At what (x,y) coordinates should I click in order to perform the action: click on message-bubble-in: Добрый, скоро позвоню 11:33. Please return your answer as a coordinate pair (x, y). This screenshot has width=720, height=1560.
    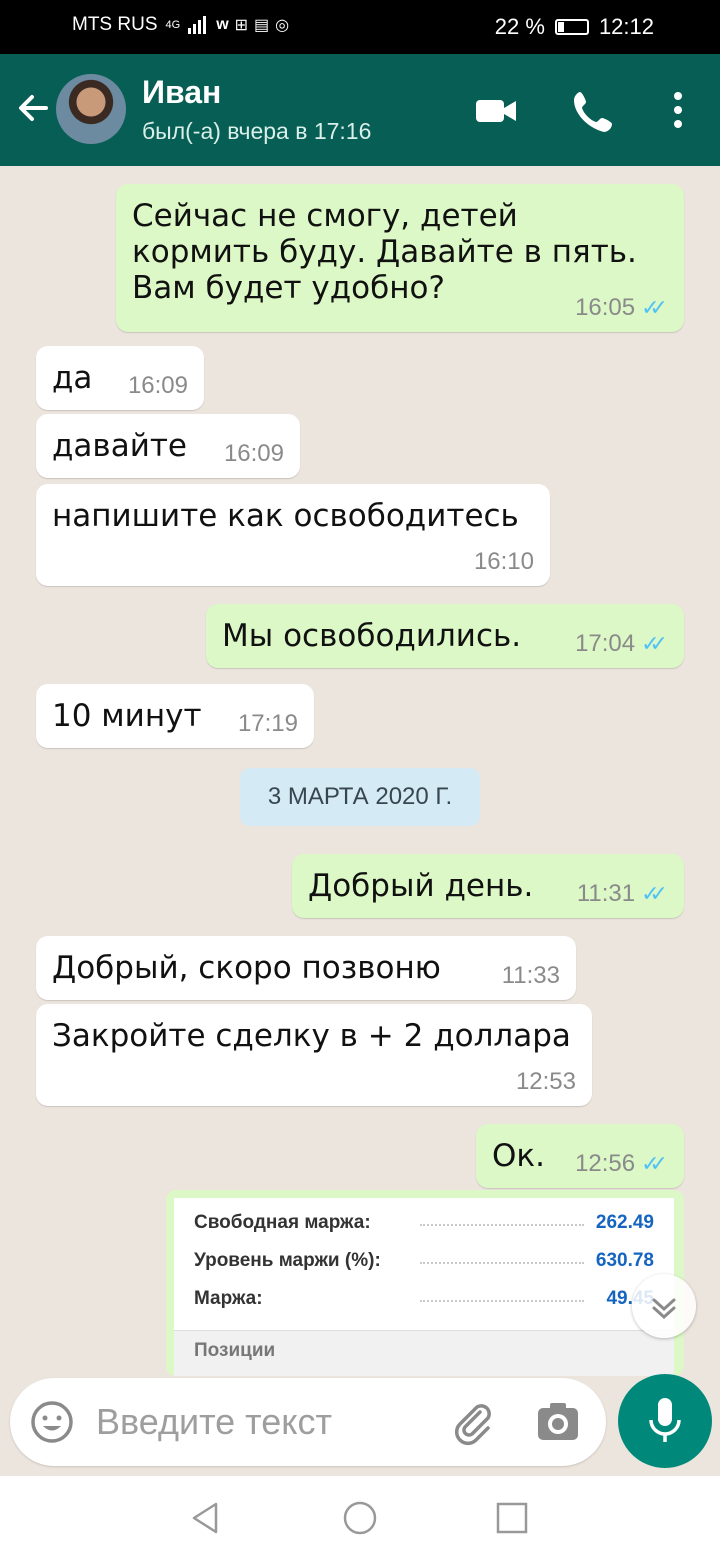
    Looking at the image, I should click on (306, 968).